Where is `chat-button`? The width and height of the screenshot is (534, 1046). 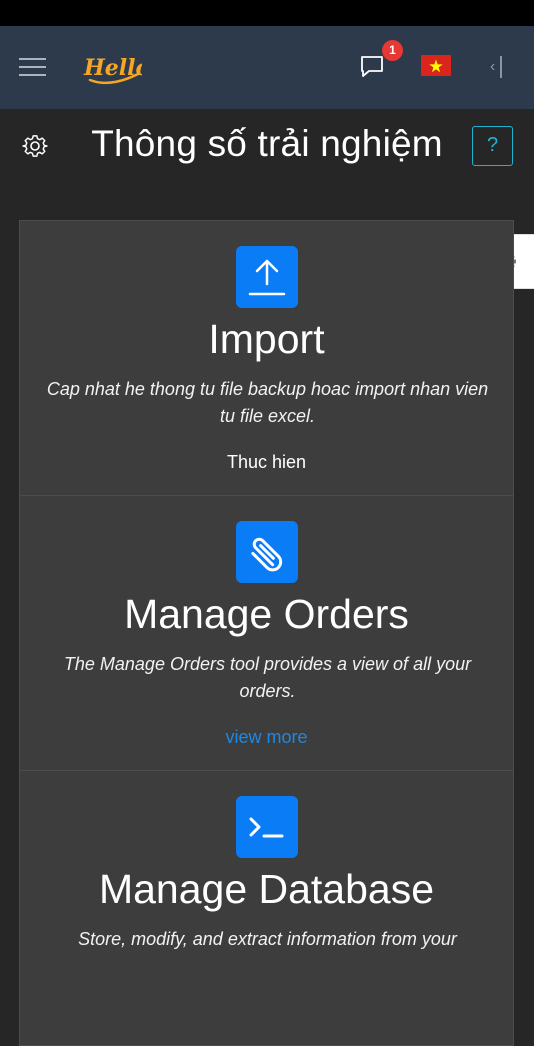
chat-button is located at coordinates (372, 66).